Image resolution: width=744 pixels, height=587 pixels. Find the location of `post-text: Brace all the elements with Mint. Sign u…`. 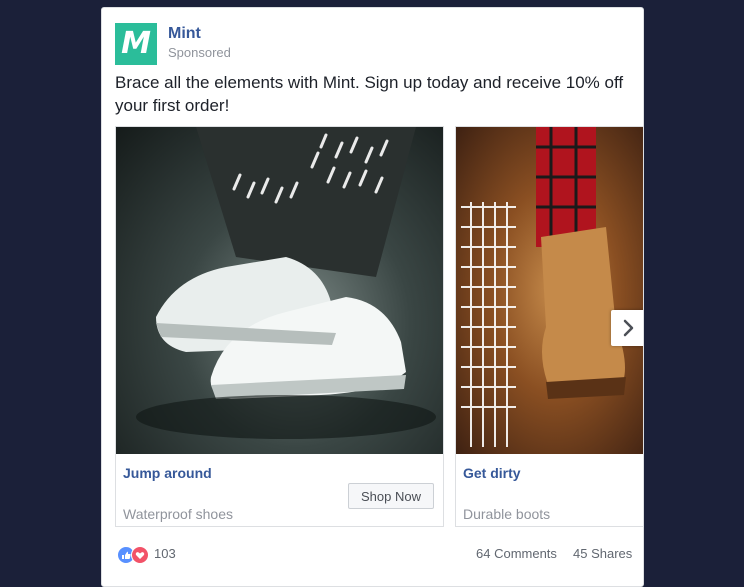

post-text: Brace all the elements with Mint. Sign u… is located at coordinates (369, 94).